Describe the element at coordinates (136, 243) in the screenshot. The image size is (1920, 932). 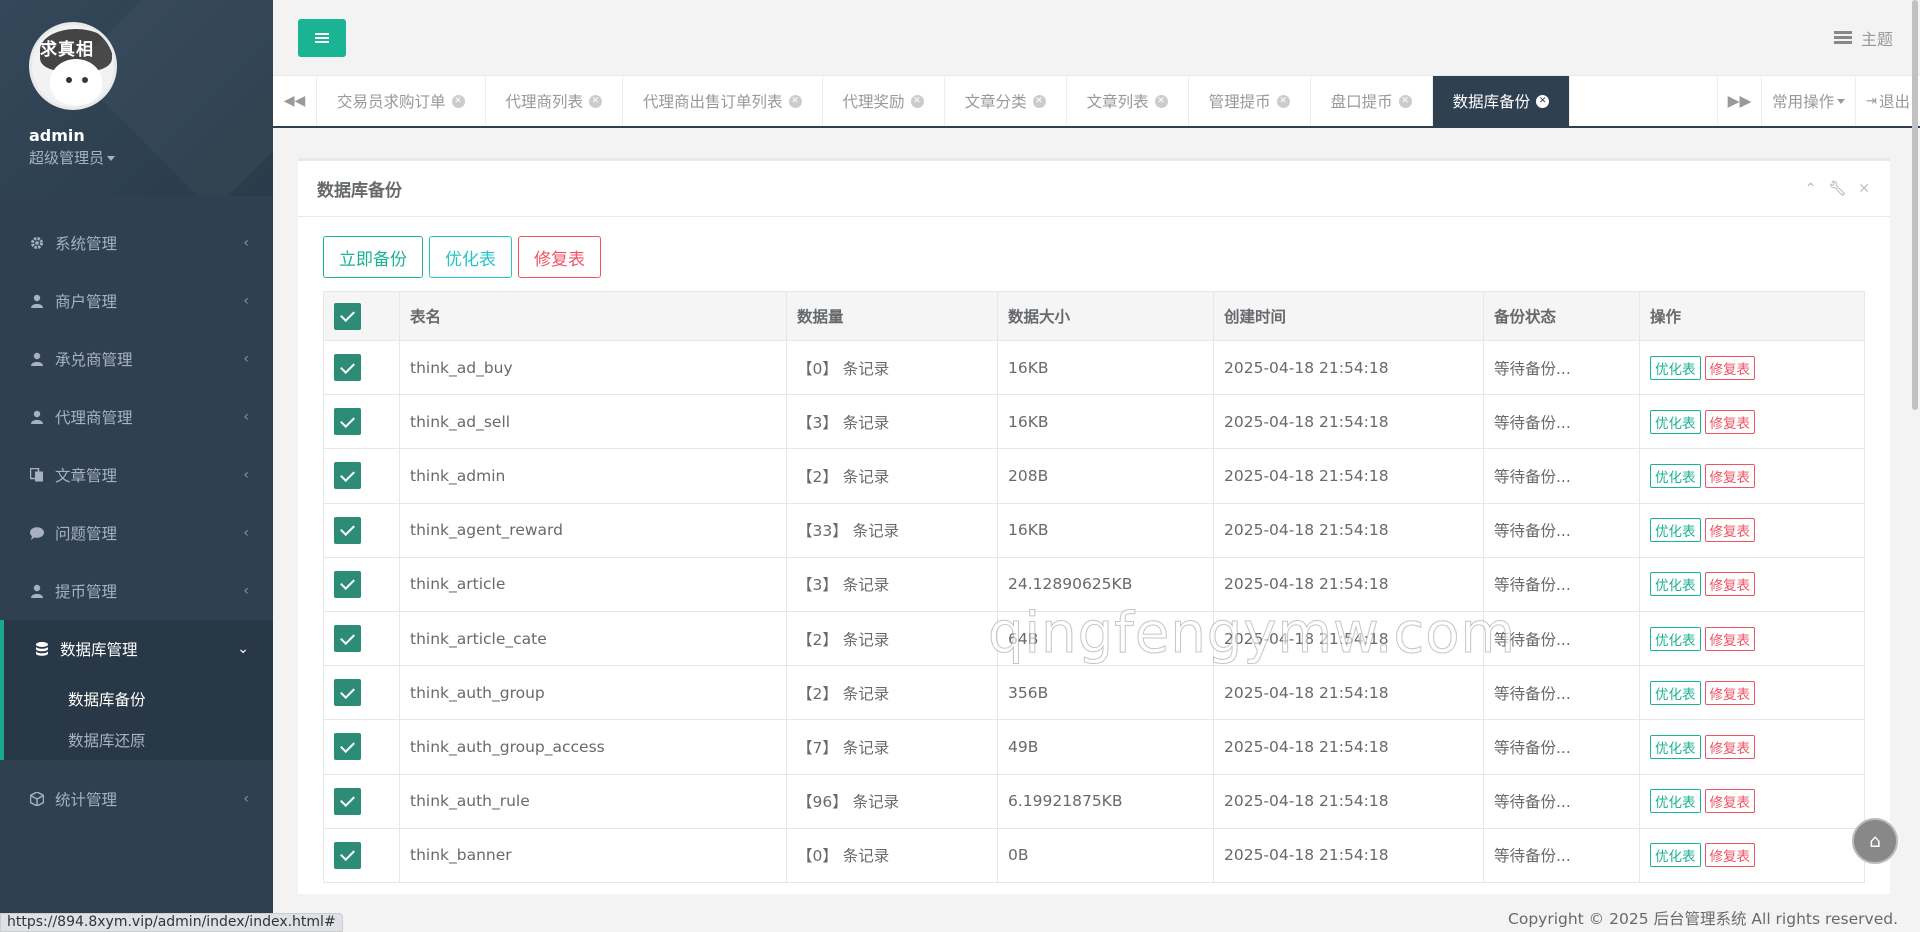
I see `sidebar-item-system: 系统管理 ‹` at that location.